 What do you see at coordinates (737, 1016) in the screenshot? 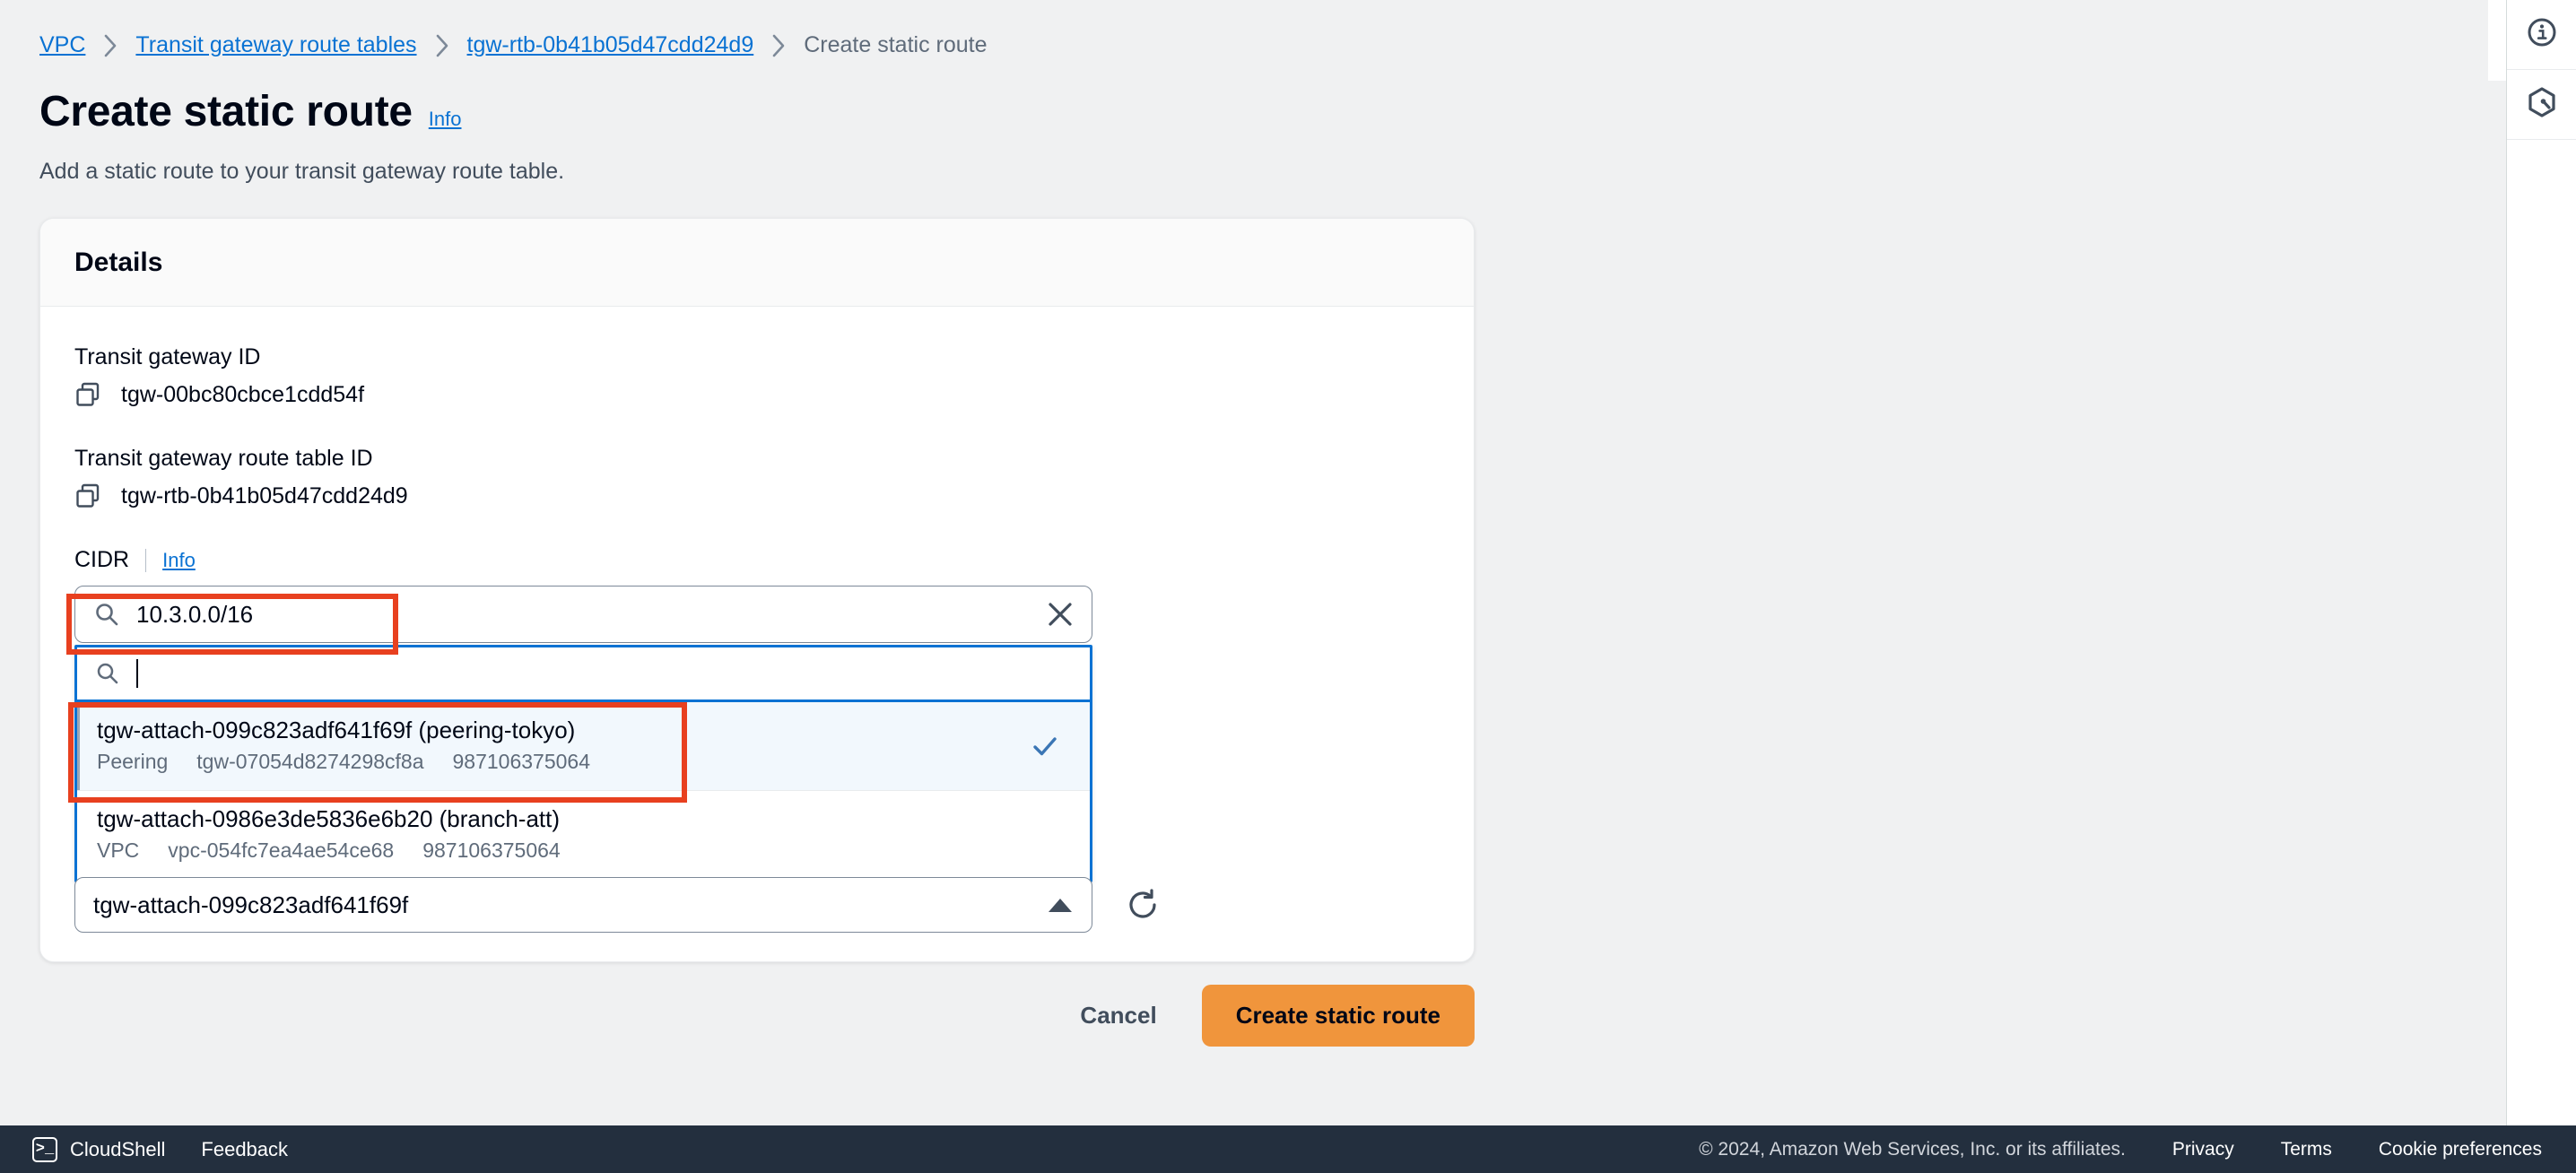
I see `form-actions: Cancel Create static route` at bounding box center [737, 1016].